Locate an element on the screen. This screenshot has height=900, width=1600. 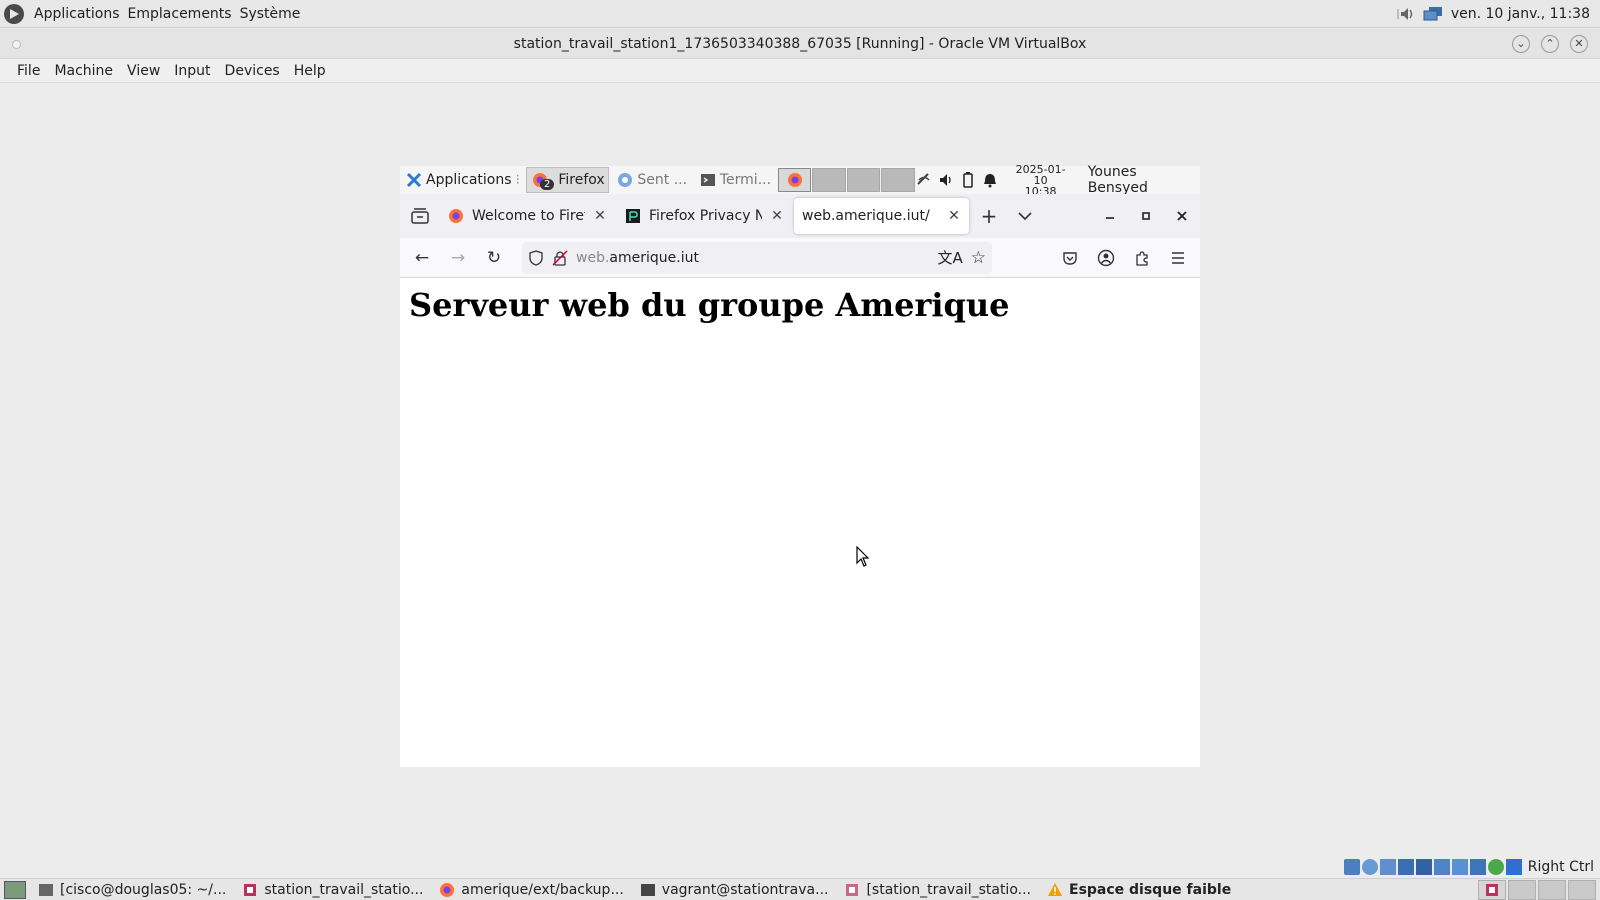
network-icon is located at coordinates (1433, 14).